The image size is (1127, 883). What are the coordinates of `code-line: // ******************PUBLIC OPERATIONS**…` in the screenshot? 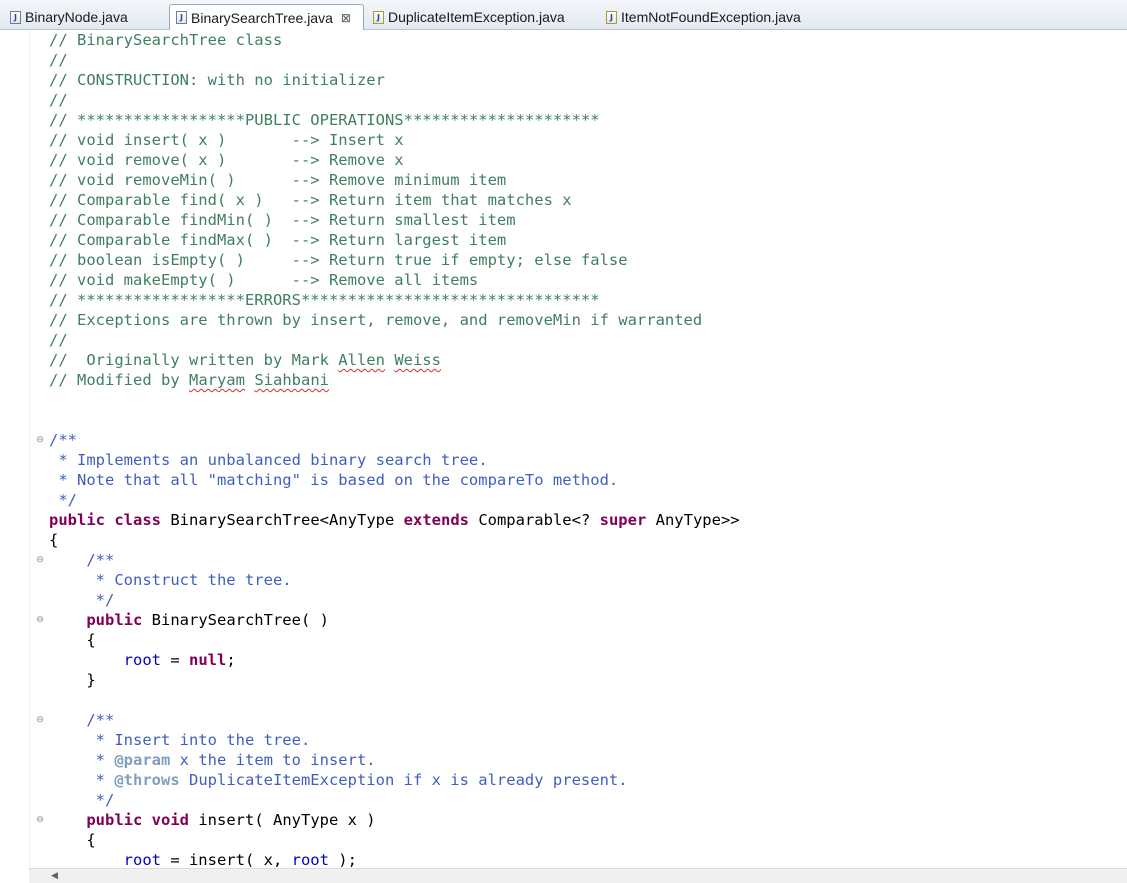 It's located at (394, 120).